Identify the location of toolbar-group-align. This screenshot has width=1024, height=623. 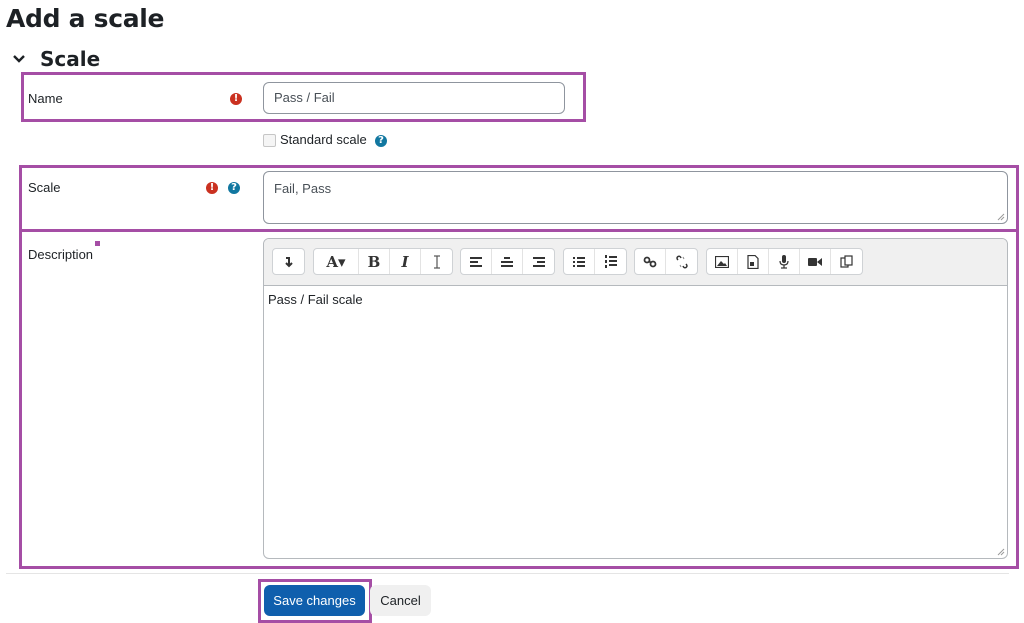
(507, 261).